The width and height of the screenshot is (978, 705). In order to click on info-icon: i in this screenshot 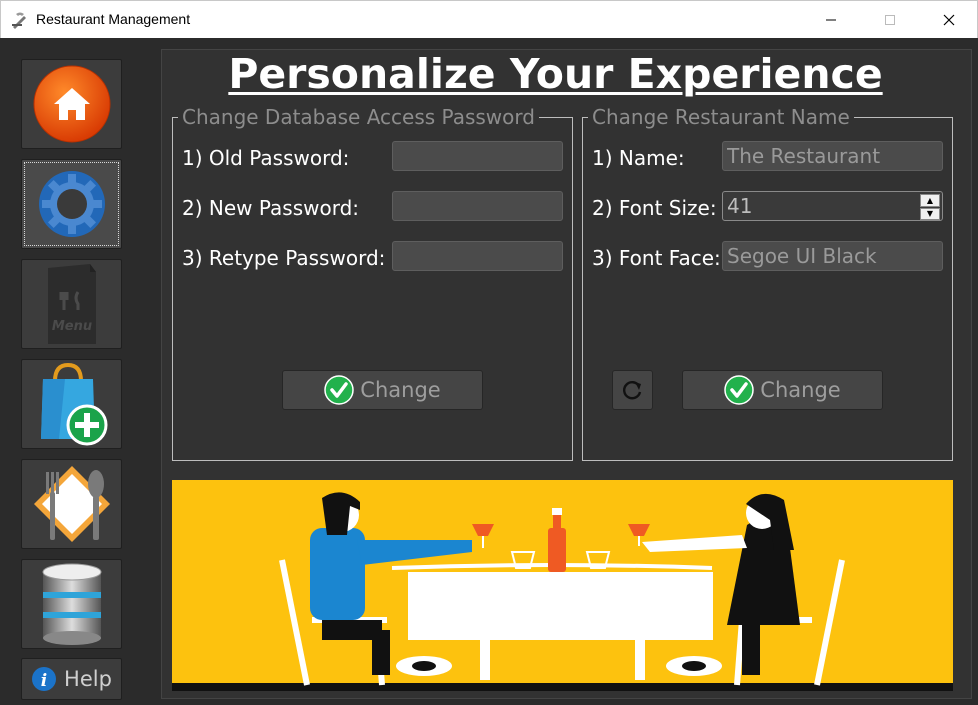, I will do `click(44, 679)`.